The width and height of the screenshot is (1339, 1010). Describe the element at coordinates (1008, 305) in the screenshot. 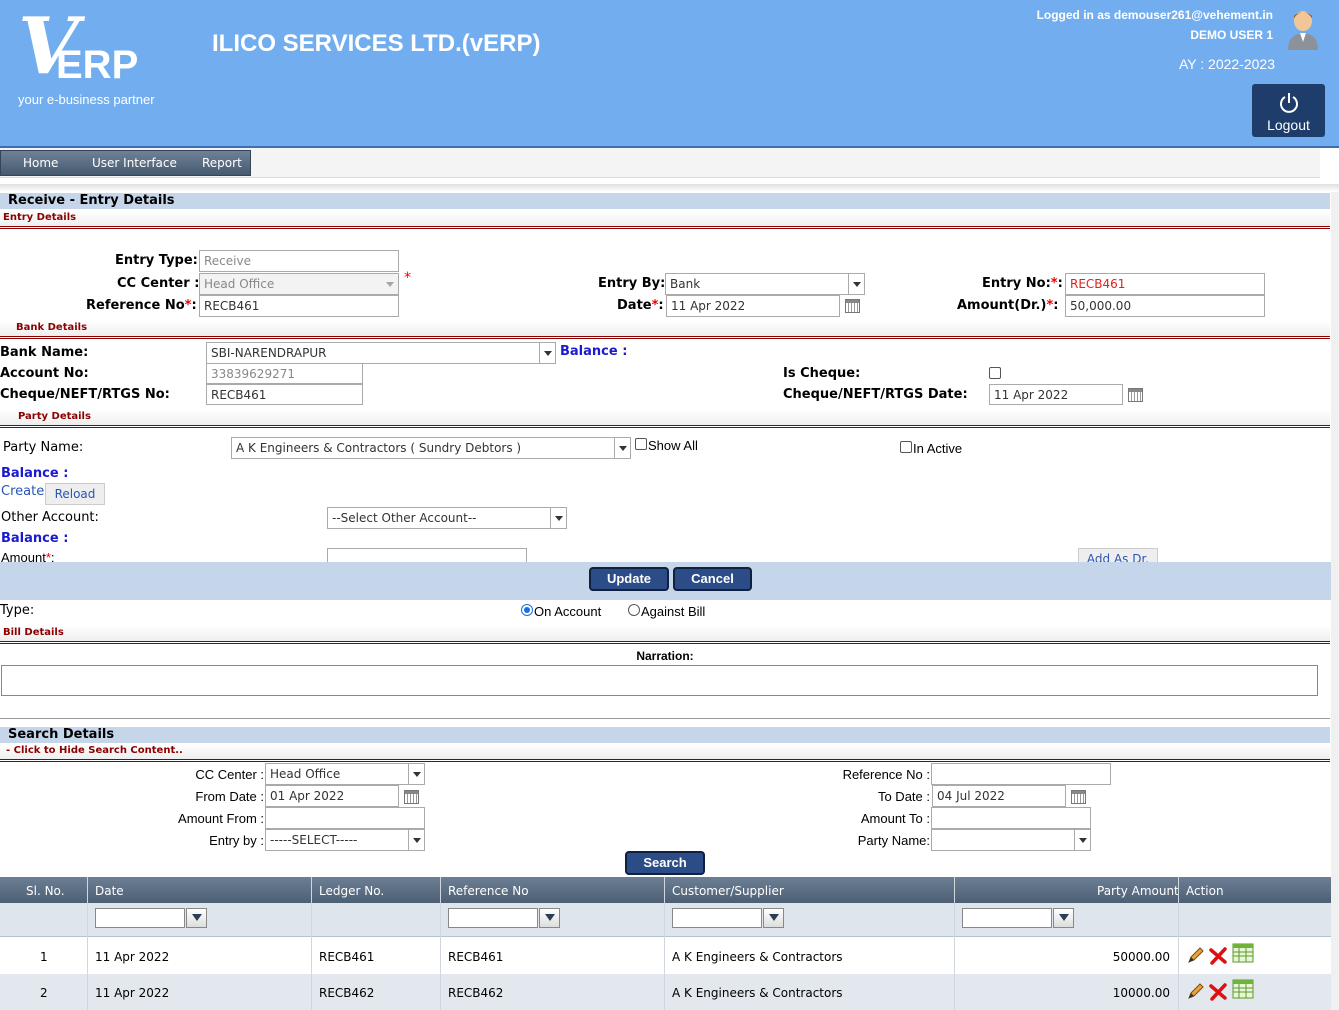

I see `amount-dr-label: Amount(Dr.)*:` at that location.